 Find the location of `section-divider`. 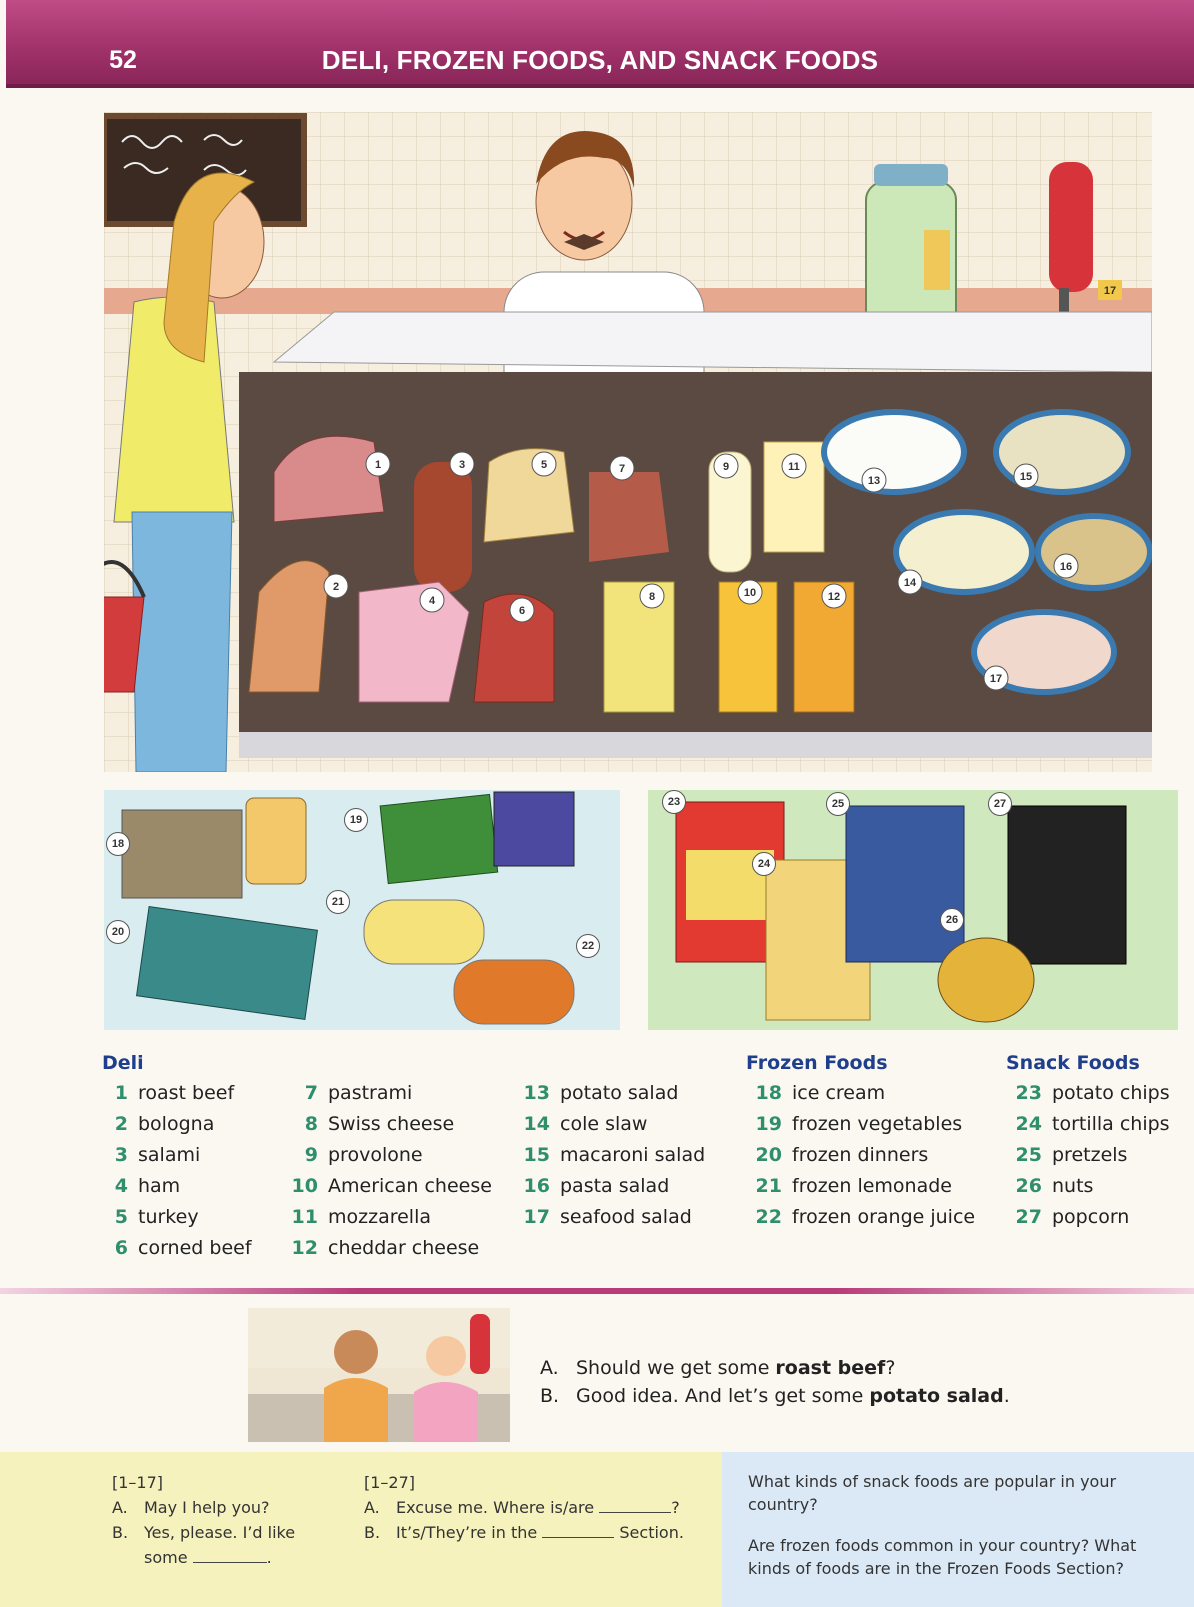

section-divider is located at coordinates (597, 1291).